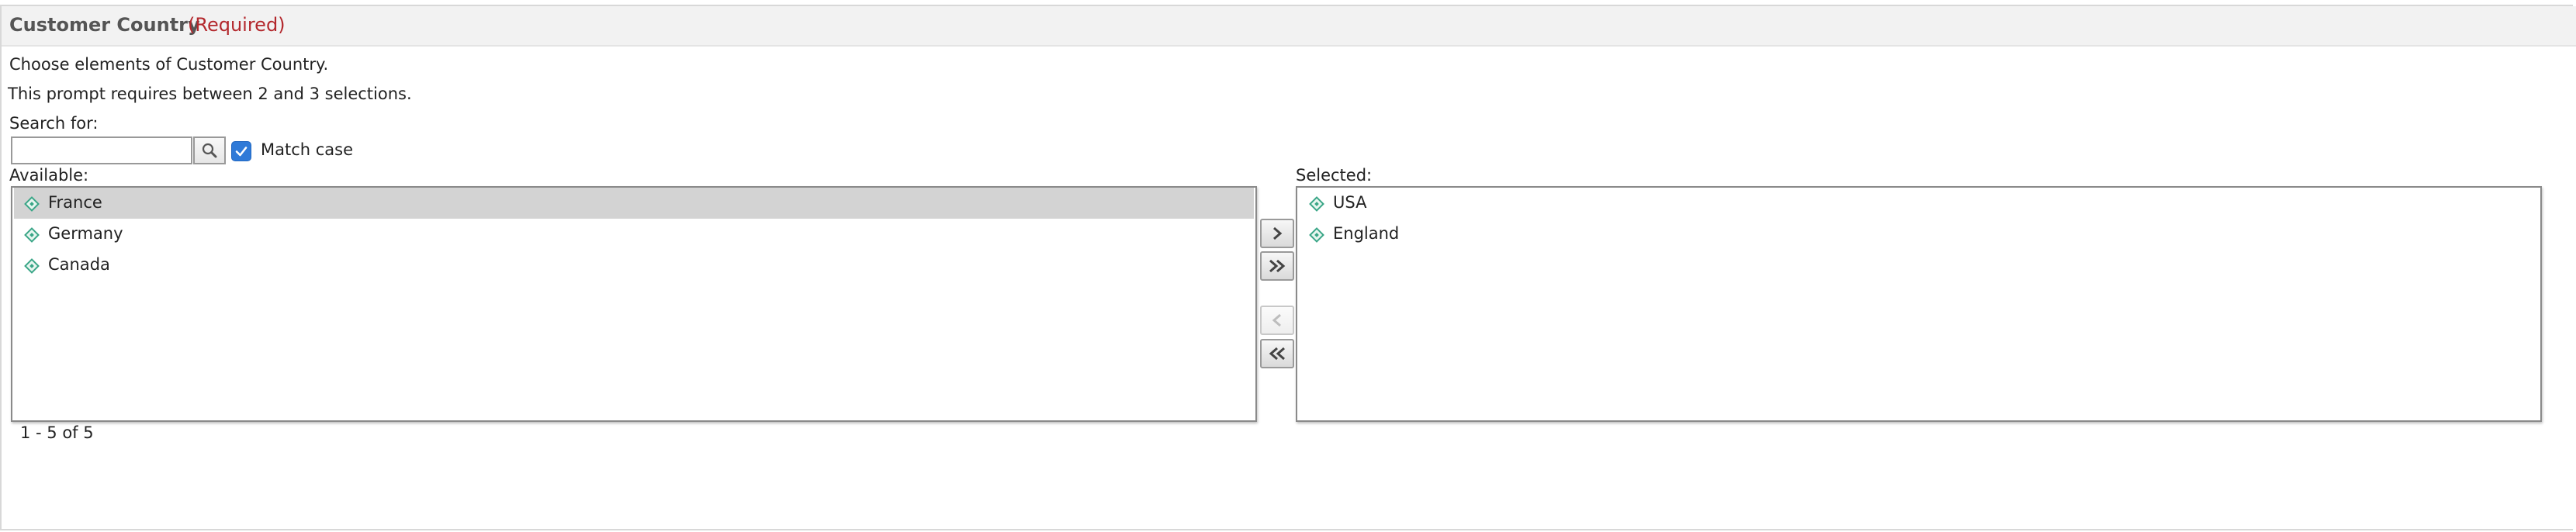 The height and width of the screenshot is (532, 2576). What do you see at coordinates (1366, 233) in the screenshot?
I see `selected-item-label: England` at bounding box center [1366, 233].